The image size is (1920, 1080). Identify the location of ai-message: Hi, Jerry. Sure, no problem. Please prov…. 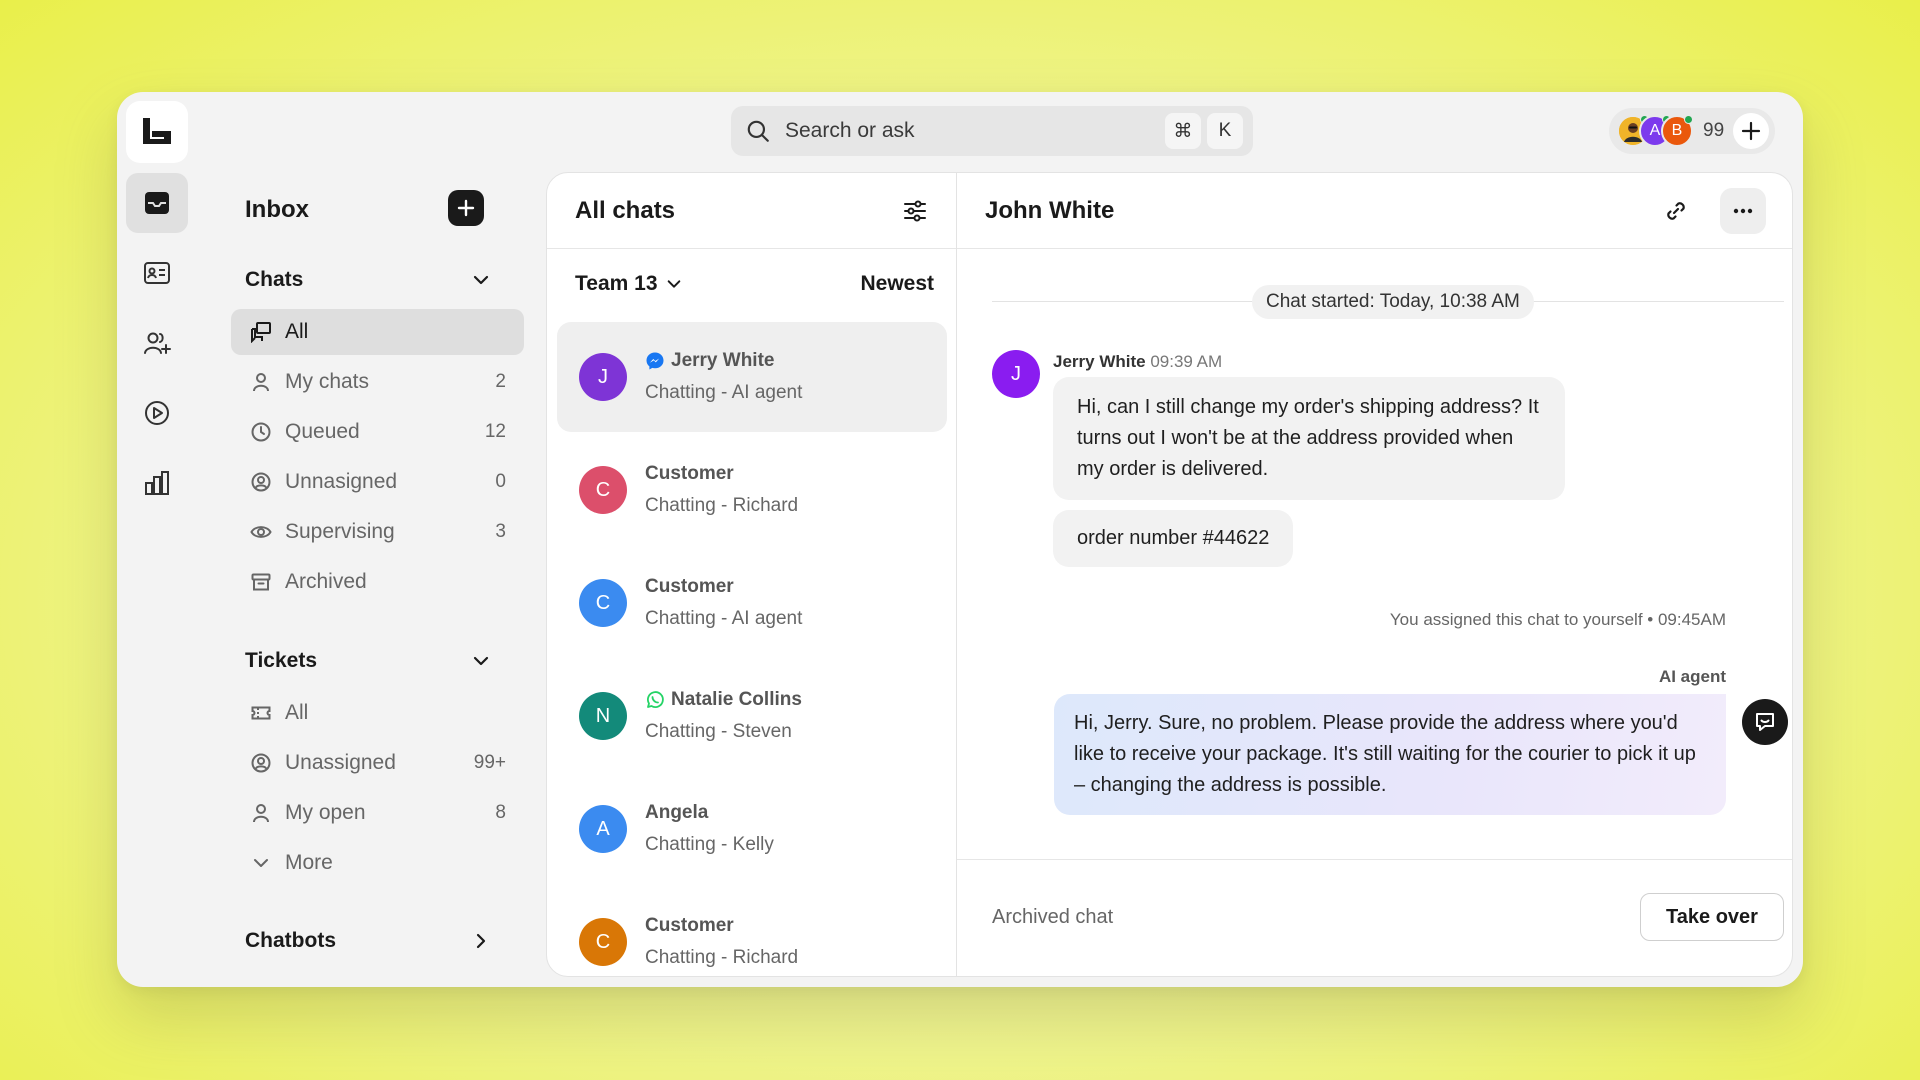
(1390, 754).